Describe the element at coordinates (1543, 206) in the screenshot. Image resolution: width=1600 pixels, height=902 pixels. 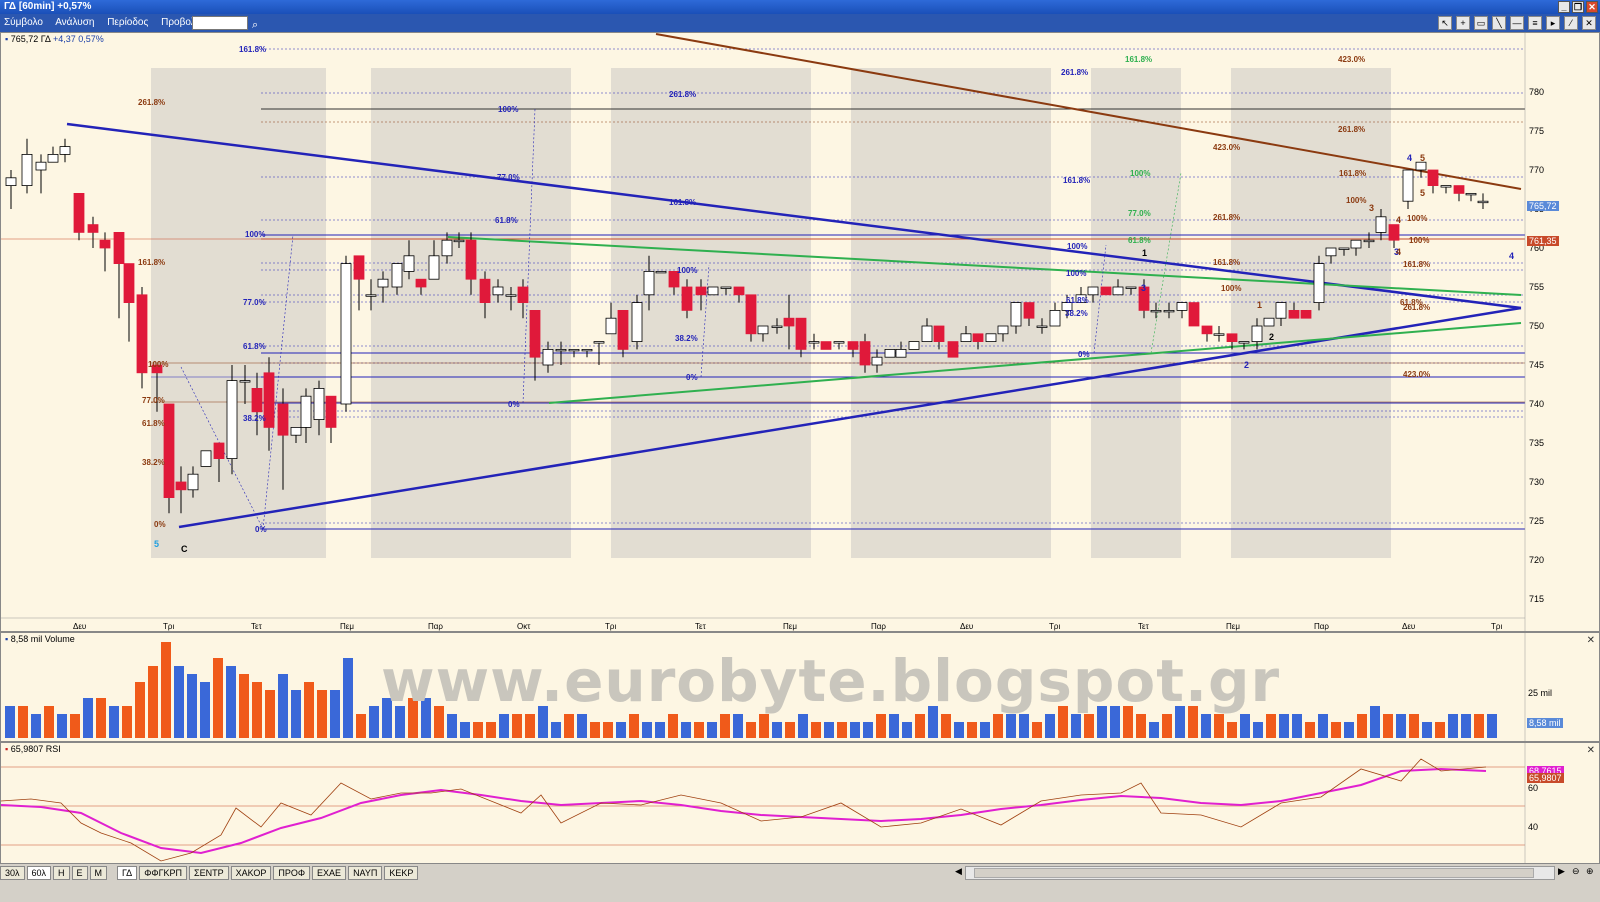
I see `last-price-tag: 765,72` at that location.